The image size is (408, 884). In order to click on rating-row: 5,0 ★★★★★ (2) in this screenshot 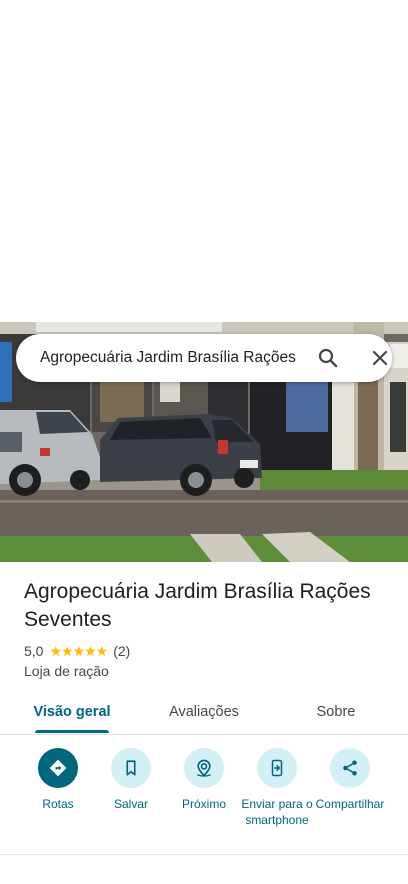, I will do `click(77, 651)`.